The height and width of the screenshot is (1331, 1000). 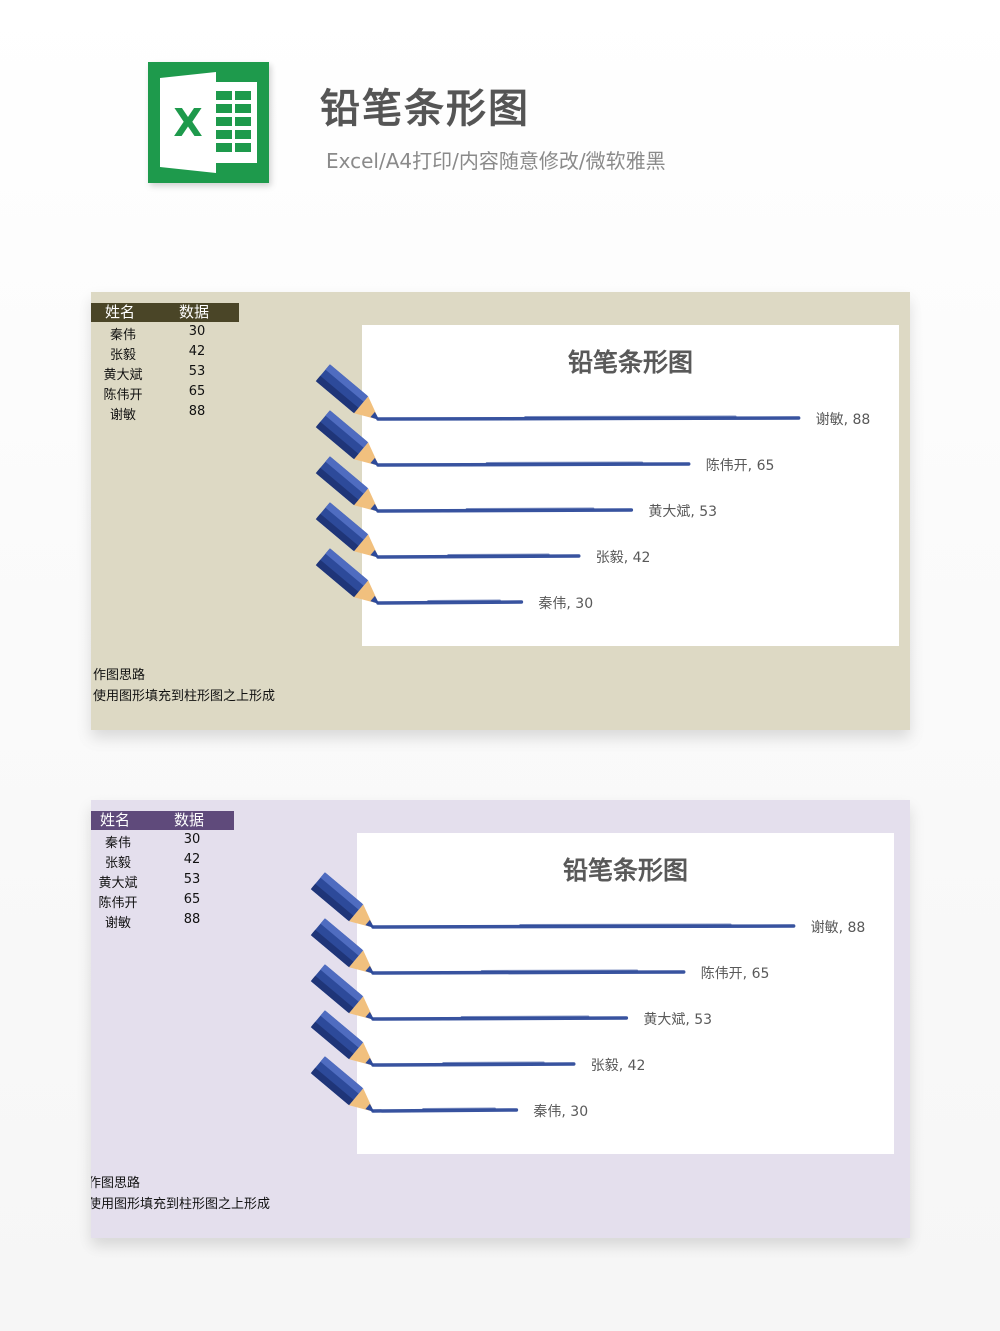 I want to click on page-title: 铅笔条形图, so click(x=425, y=109).